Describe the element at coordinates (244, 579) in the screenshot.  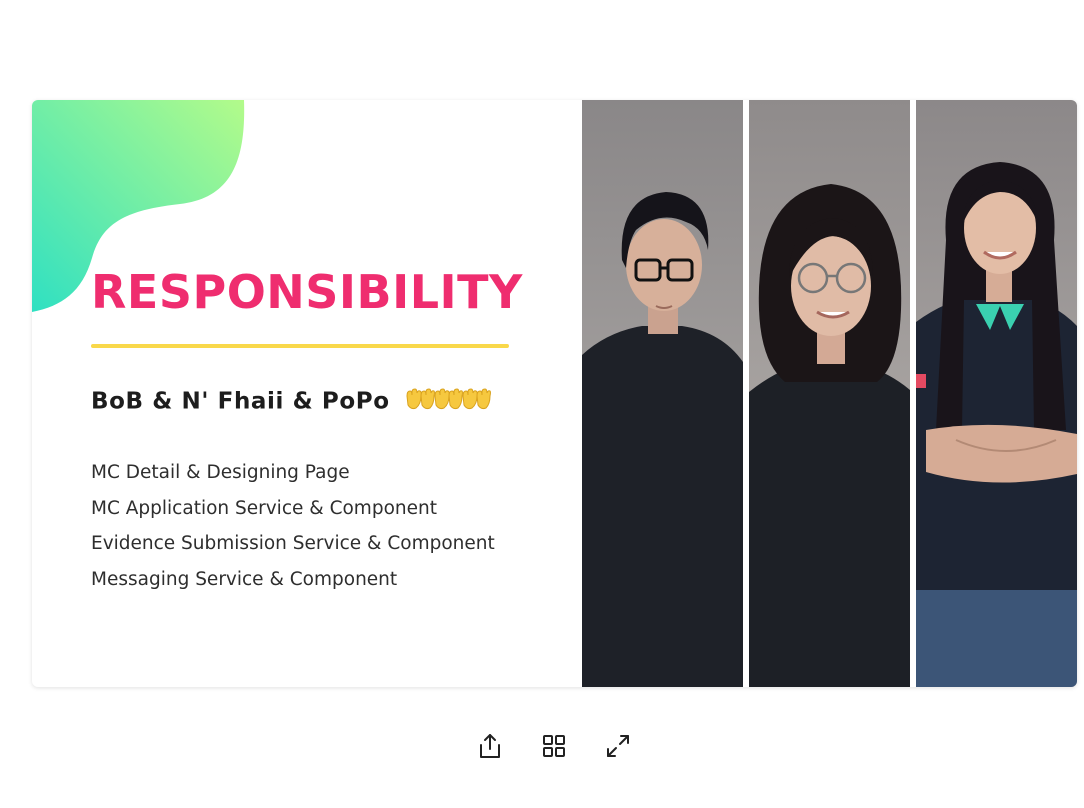
I see `list-item: Messaging Service & Component` at that location.